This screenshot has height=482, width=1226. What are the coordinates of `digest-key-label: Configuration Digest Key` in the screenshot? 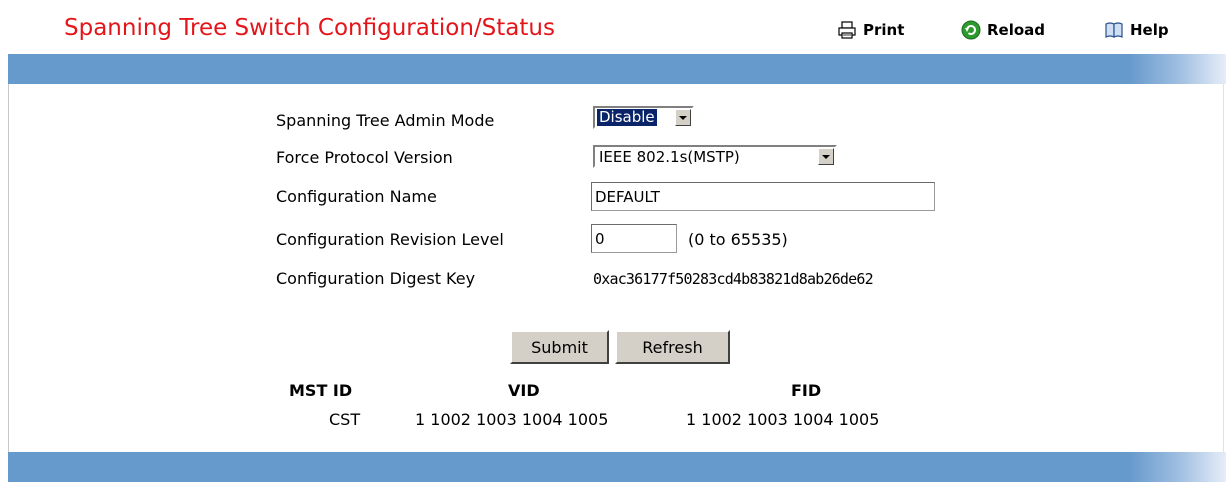 It's located at (376, 278).